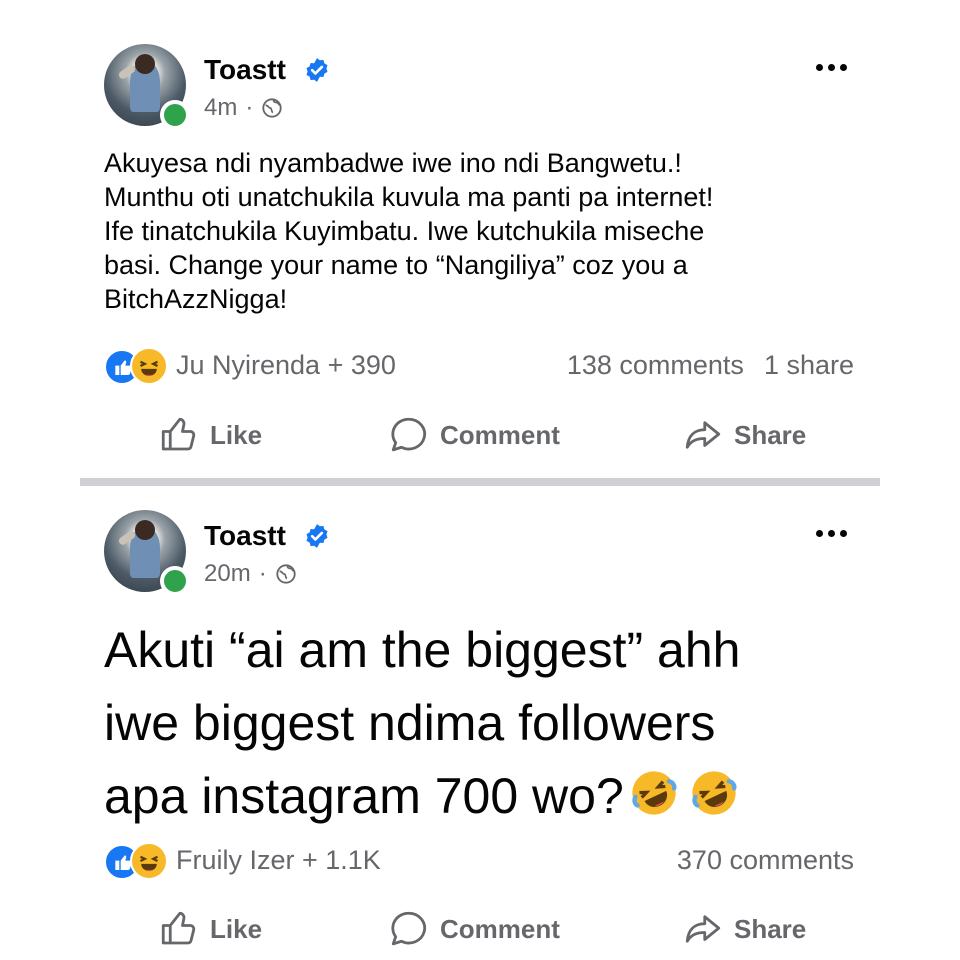 This screenshot has height=960, width=960. I want to click on post-text-line: Akuti “ai am the biggest” ahh, so click(422, 650).